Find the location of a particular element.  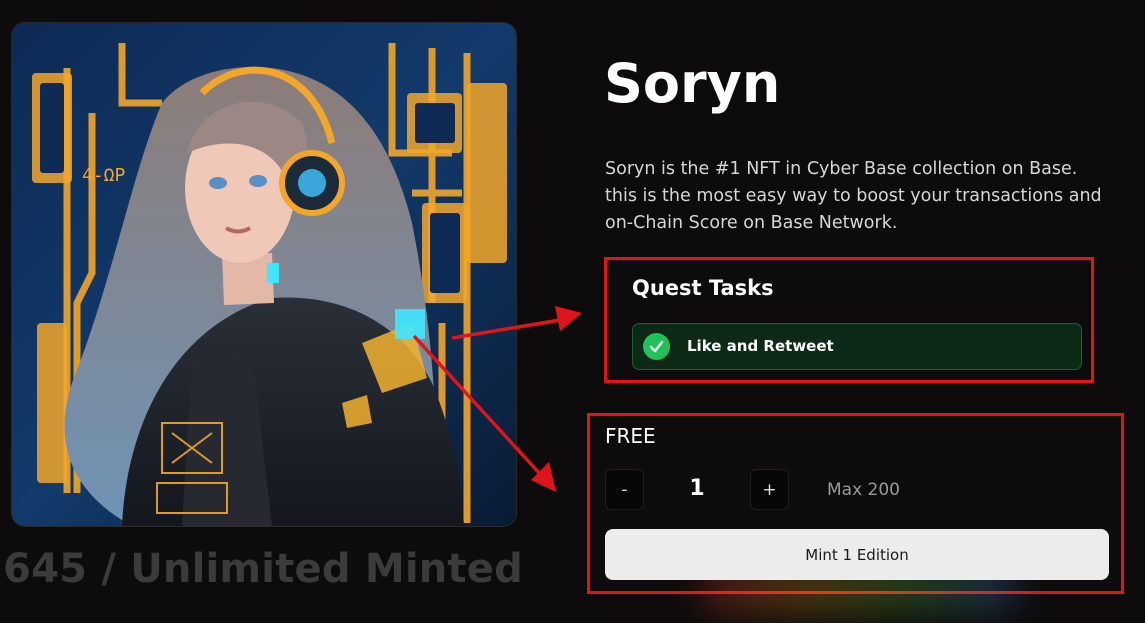

quest-title: Quest Tasks is located at coordinates (703, 288).